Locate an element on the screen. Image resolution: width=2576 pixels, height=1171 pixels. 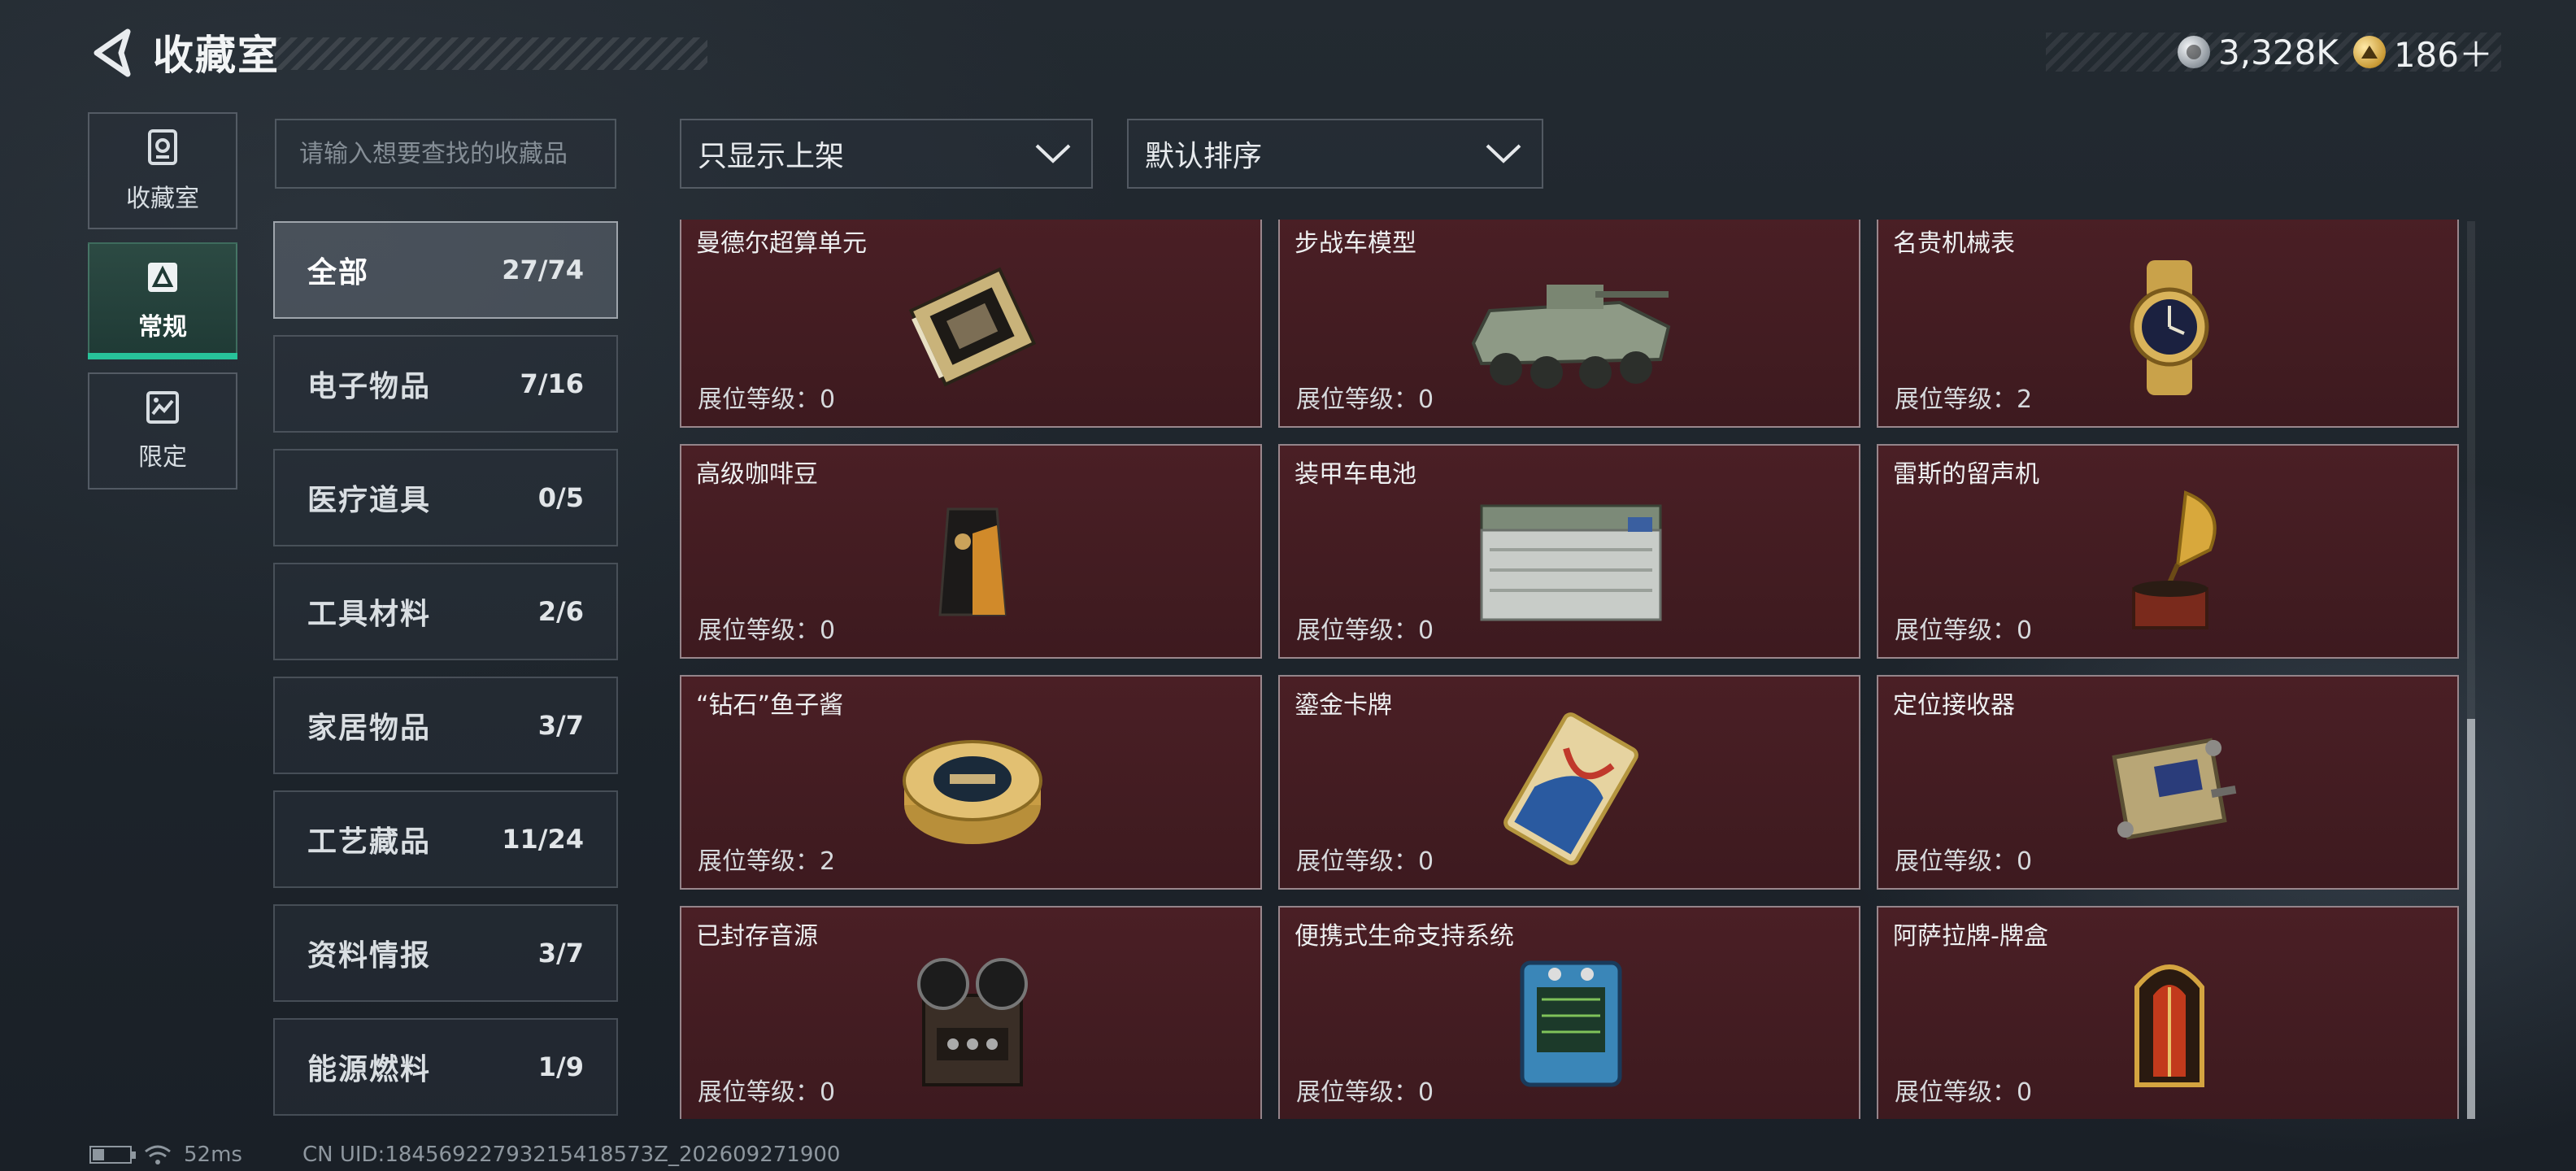
item-name: 装甲车电池 is located at coordinates (1356, 475).